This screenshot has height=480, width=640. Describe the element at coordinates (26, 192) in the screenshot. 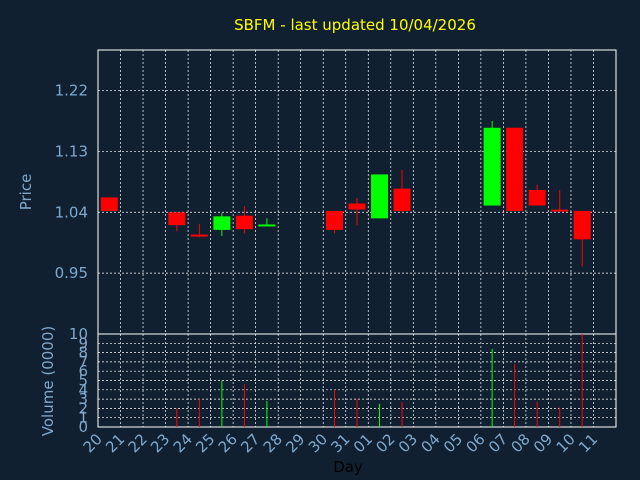

I see `price-axis-label: Price` at that location.